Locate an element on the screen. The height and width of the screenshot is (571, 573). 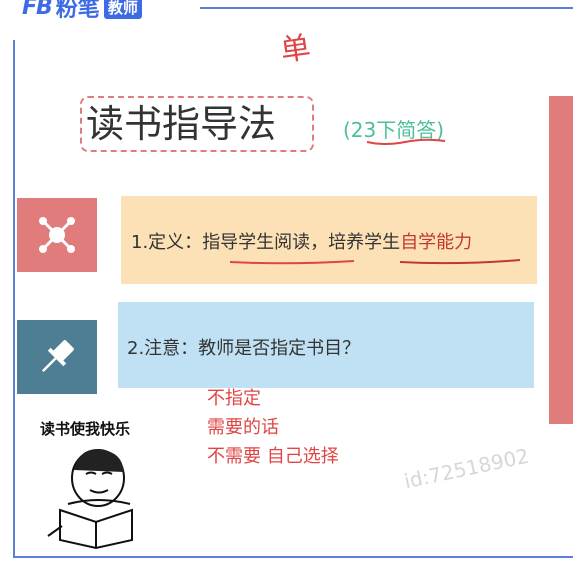
definition-icon-tile is located at coordinates (57, 235).